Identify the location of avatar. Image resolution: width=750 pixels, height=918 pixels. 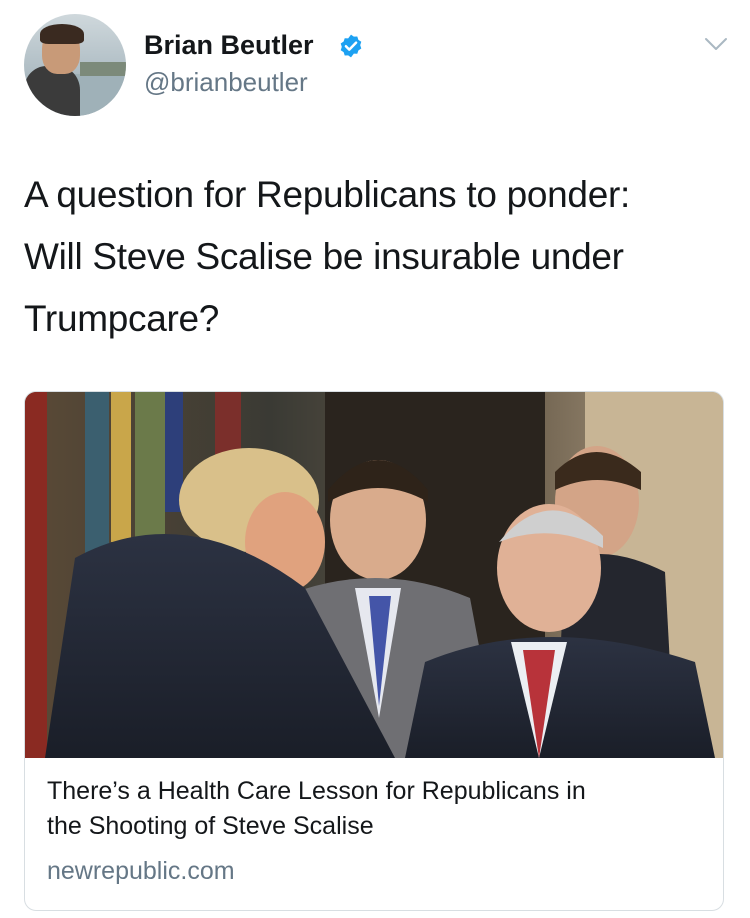
(75, 65).